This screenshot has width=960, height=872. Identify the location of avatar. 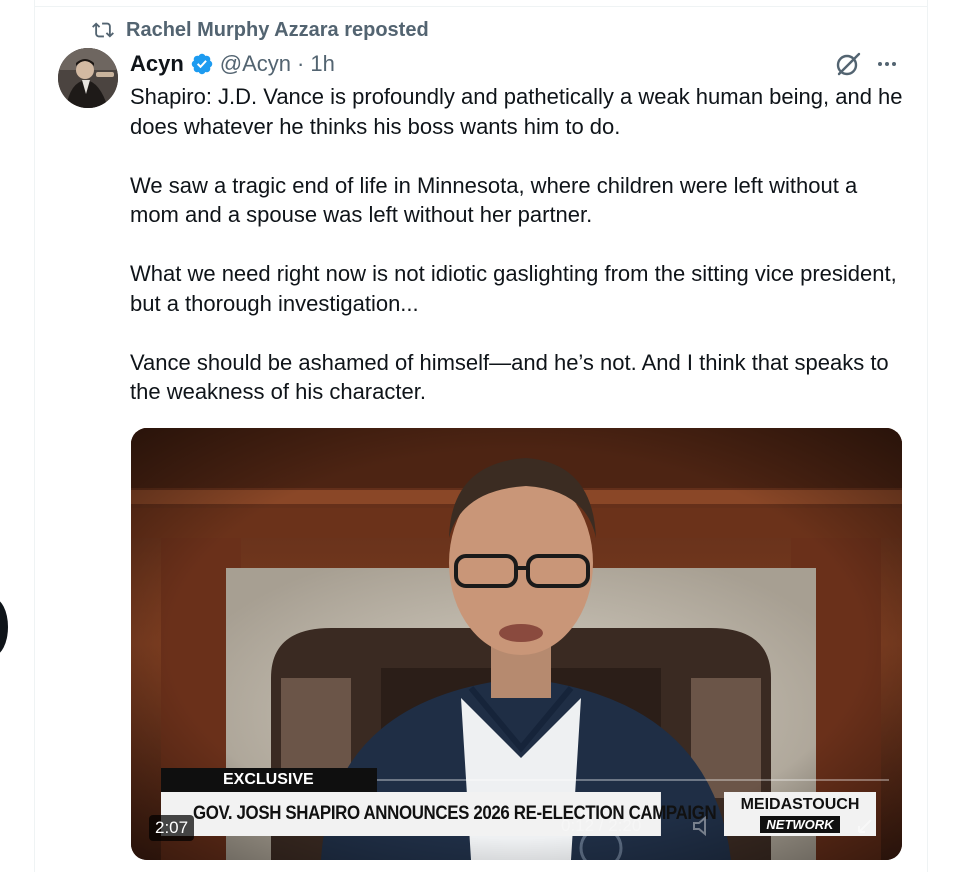
(88, 78).